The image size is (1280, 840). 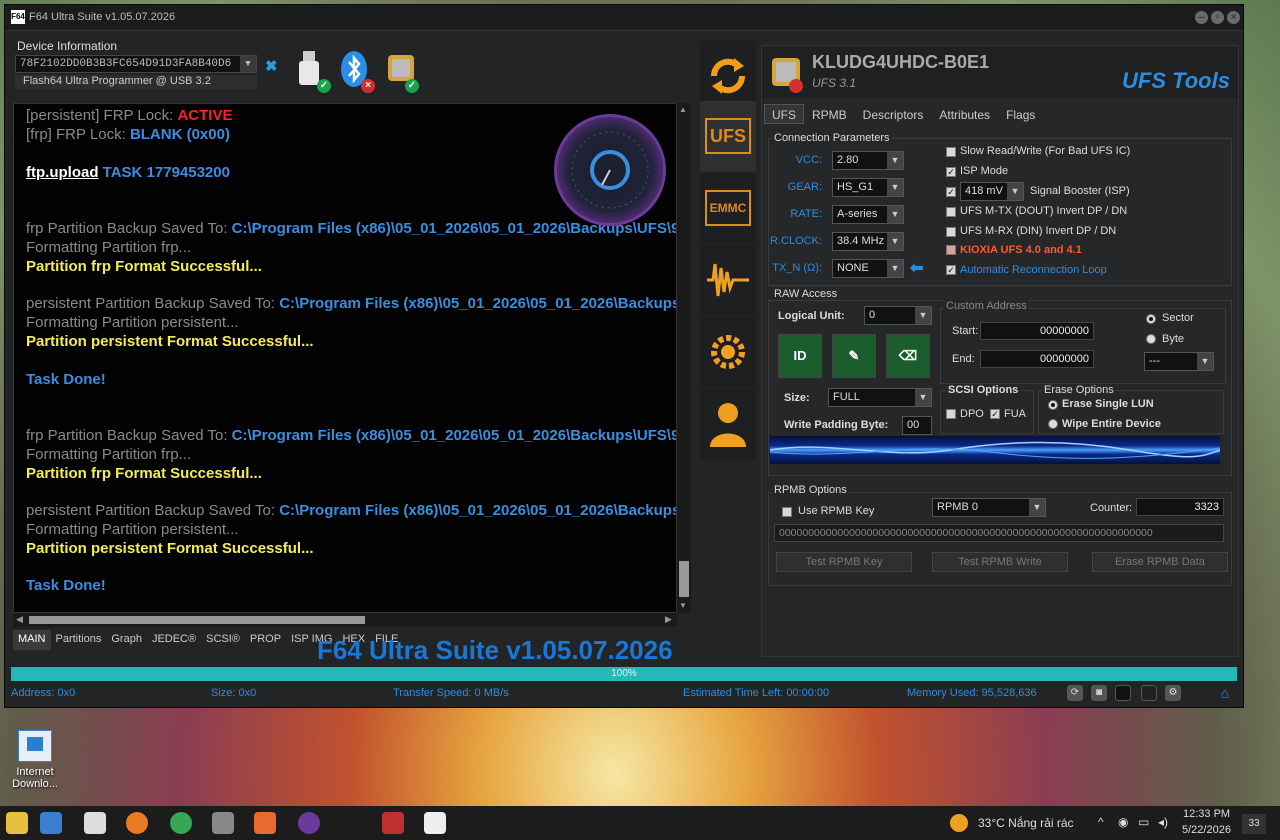 What do you see at coordinates (683, 109) in the screenshot?
I see `scroll-up-icon: ▲` at bounding box center [683, 109].